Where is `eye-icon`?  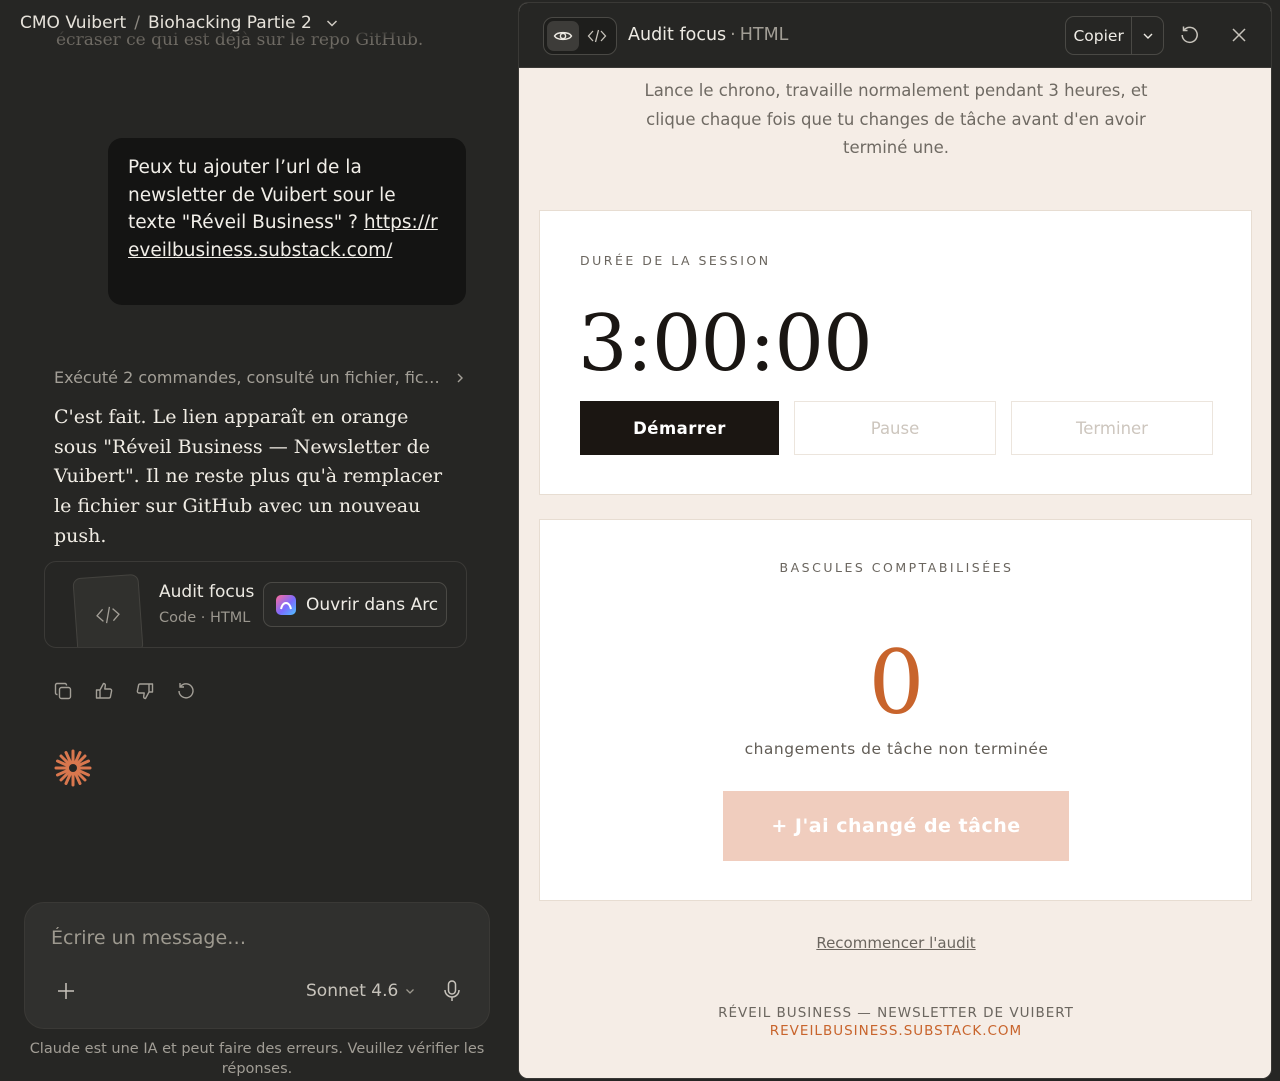 eye-icon is located at coordinates (563, 36).